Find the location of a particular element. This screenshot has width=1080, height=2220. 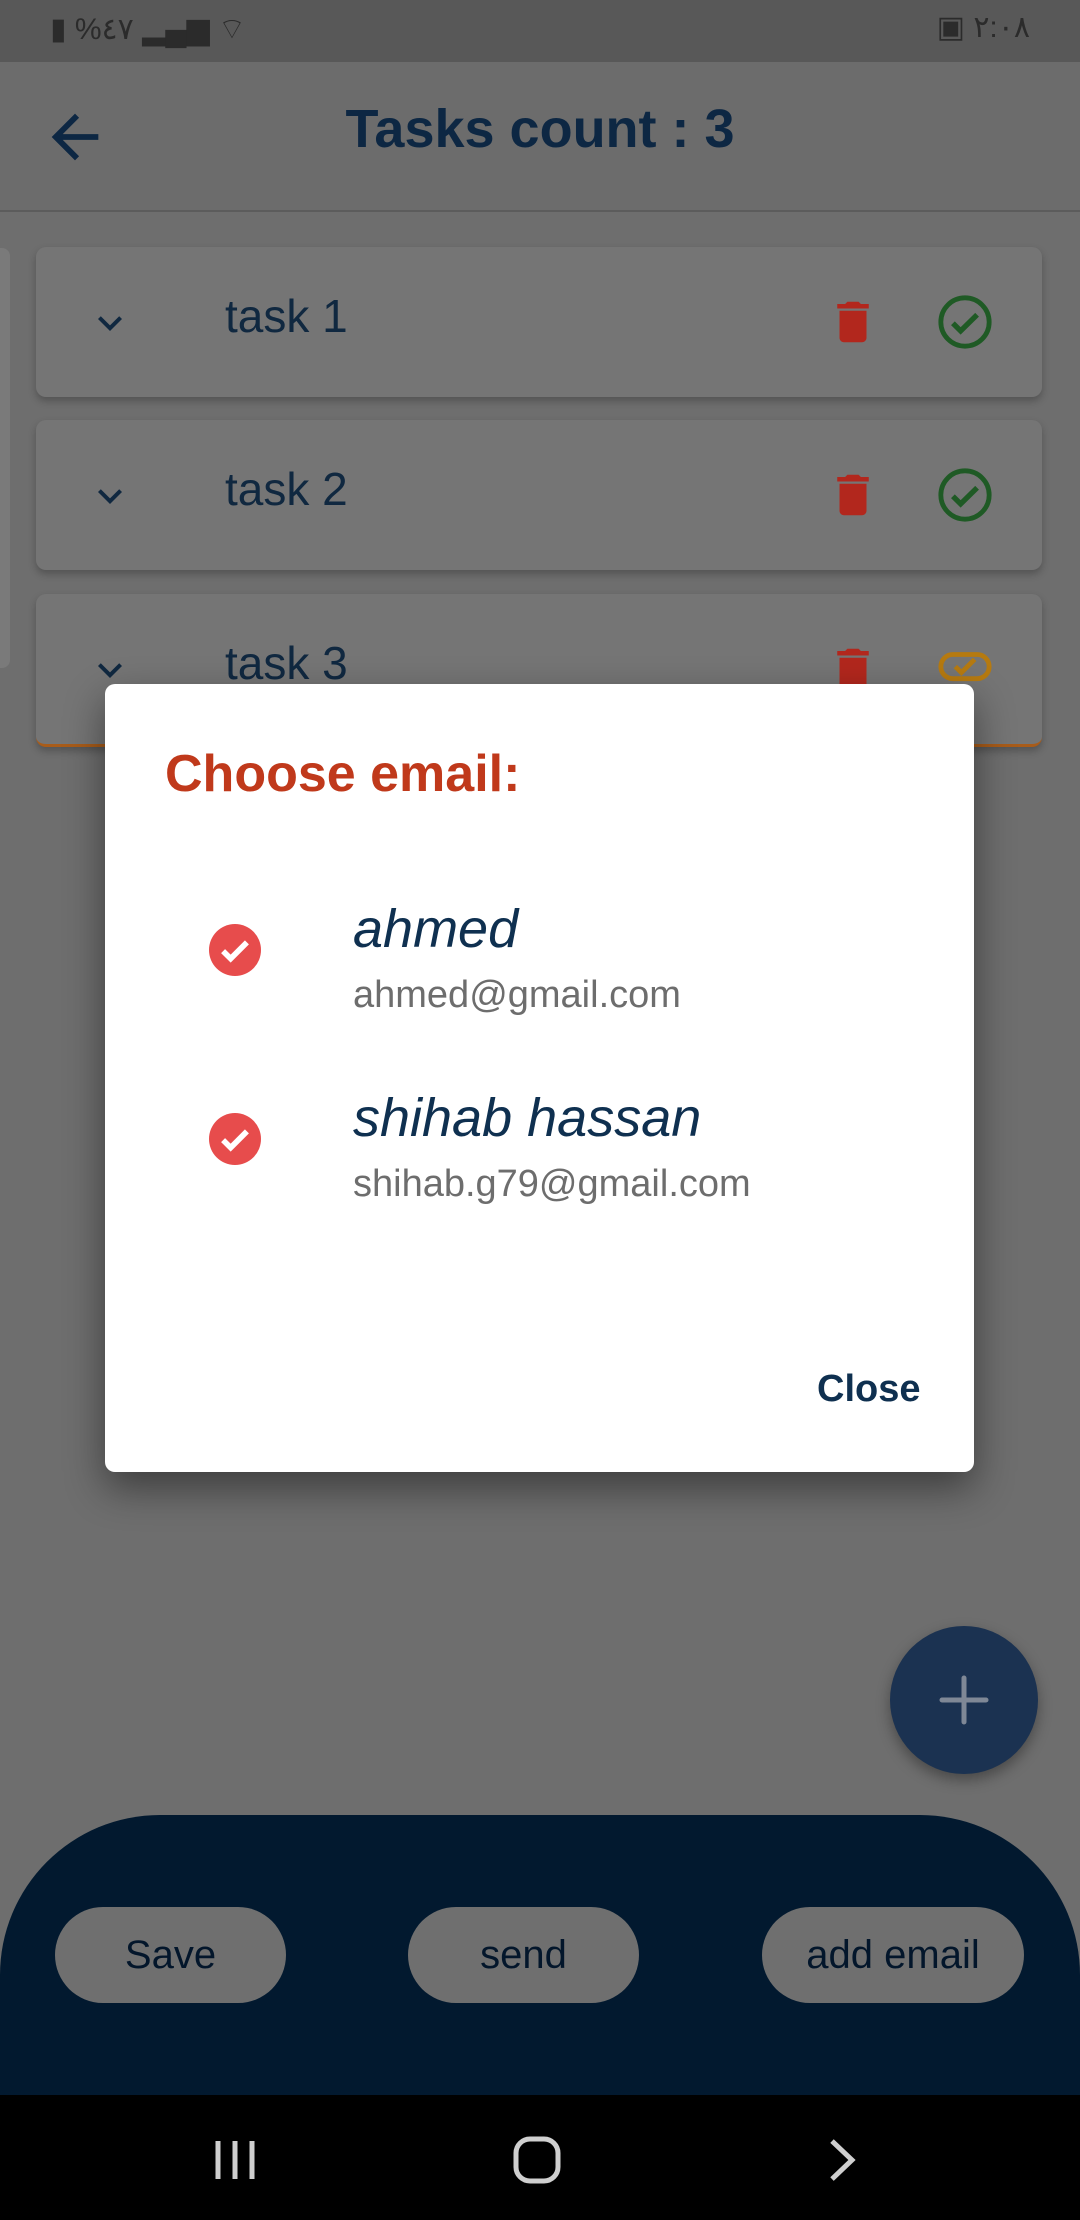

scroll-edge is located at coordinates (5, 458).